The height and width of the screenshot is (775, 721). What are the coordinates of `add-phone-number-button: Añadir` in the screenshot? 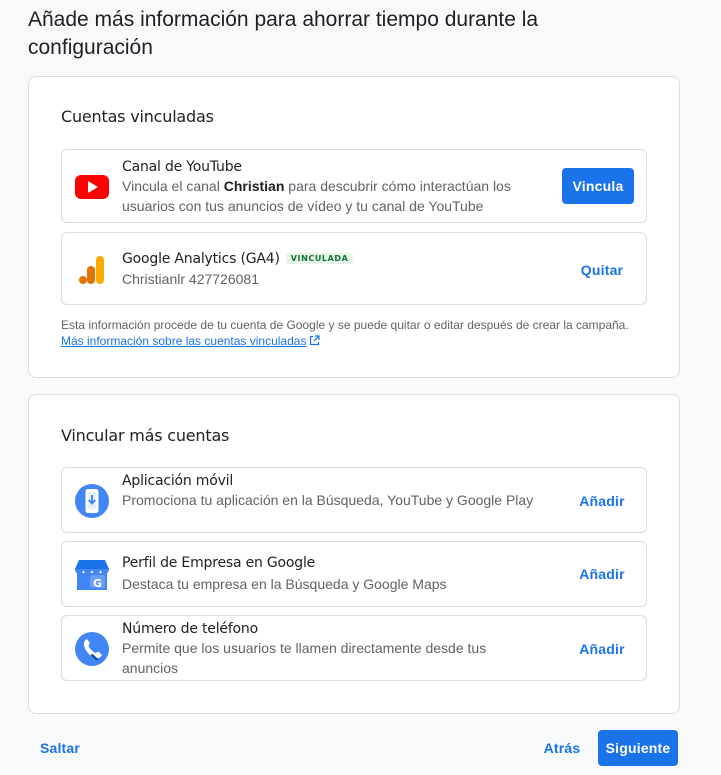 It's located at (602, 649).